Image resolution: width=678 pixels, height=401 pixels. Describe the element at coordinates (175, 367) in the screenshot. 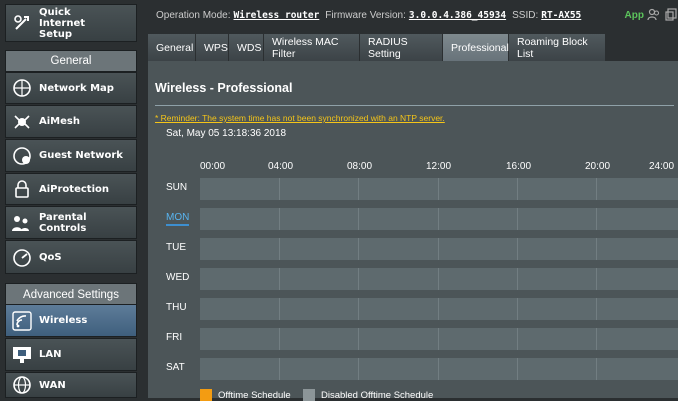

I see `day-label-sat: SAT` at that location.